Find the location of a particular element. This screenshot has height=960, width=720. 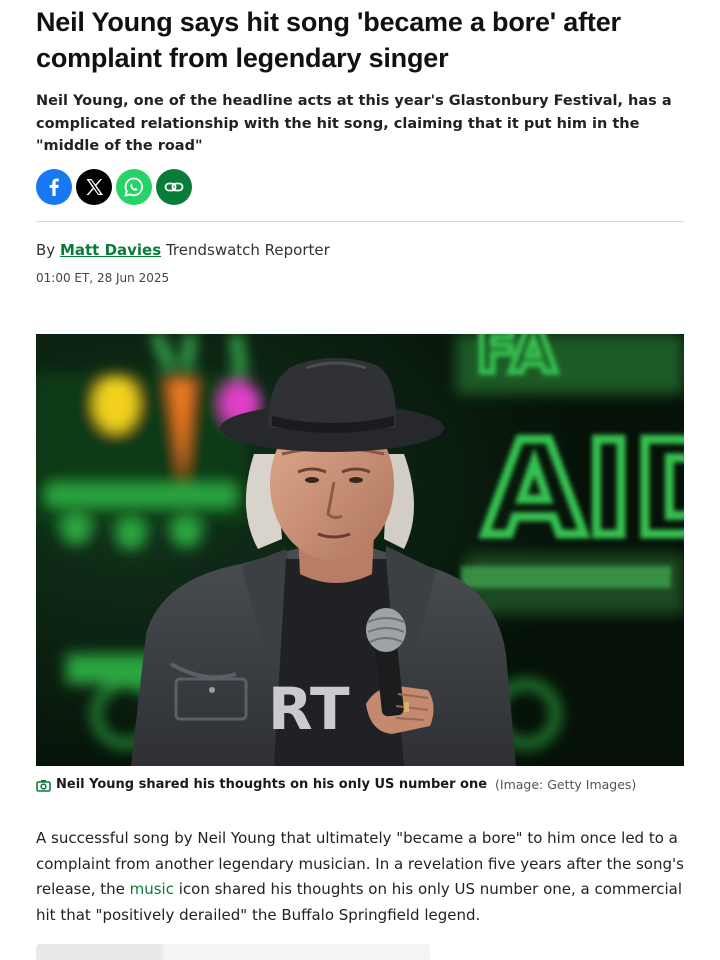

publish-timestamp: 01:00 ET, 28 Jun 2025 is located at coordinates (103, 278).